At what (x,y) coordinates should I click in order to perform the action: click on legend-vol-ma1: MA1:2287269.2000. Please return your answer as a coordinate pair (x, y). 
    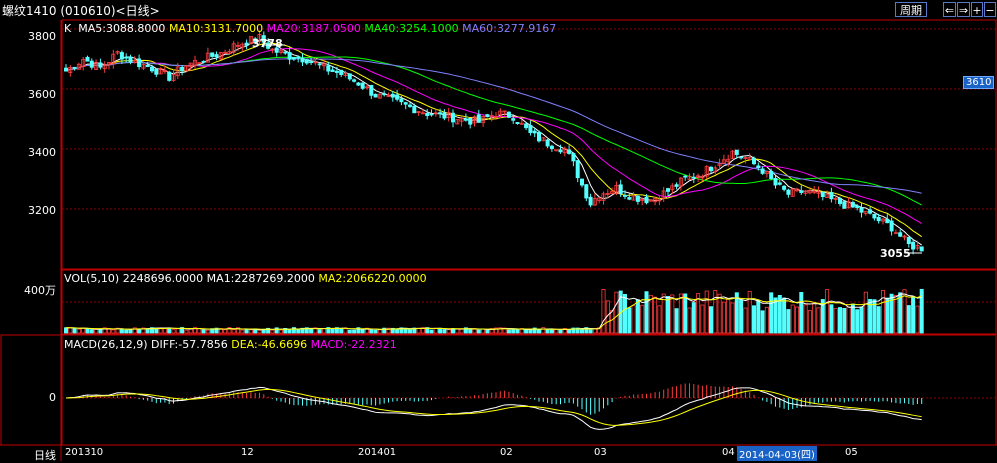
    Looking at the image, I should click on (260, 278).